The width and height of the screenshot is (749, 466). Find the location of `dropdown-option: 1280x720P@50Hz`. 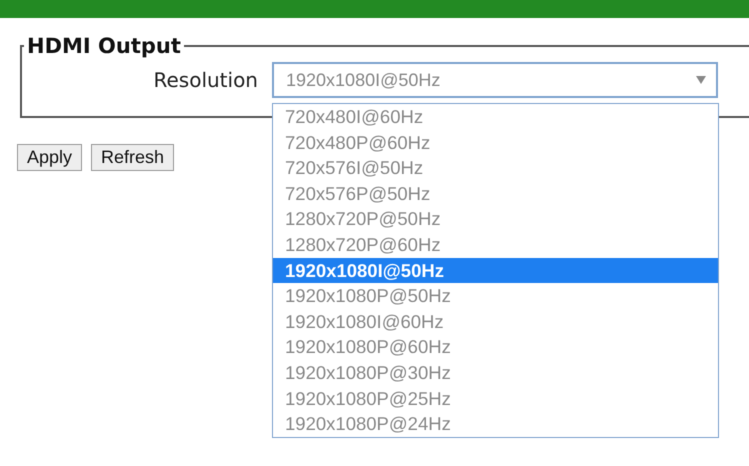

dropdown-option: 1280x720P@50Hz is located at coordinates (495, 219).